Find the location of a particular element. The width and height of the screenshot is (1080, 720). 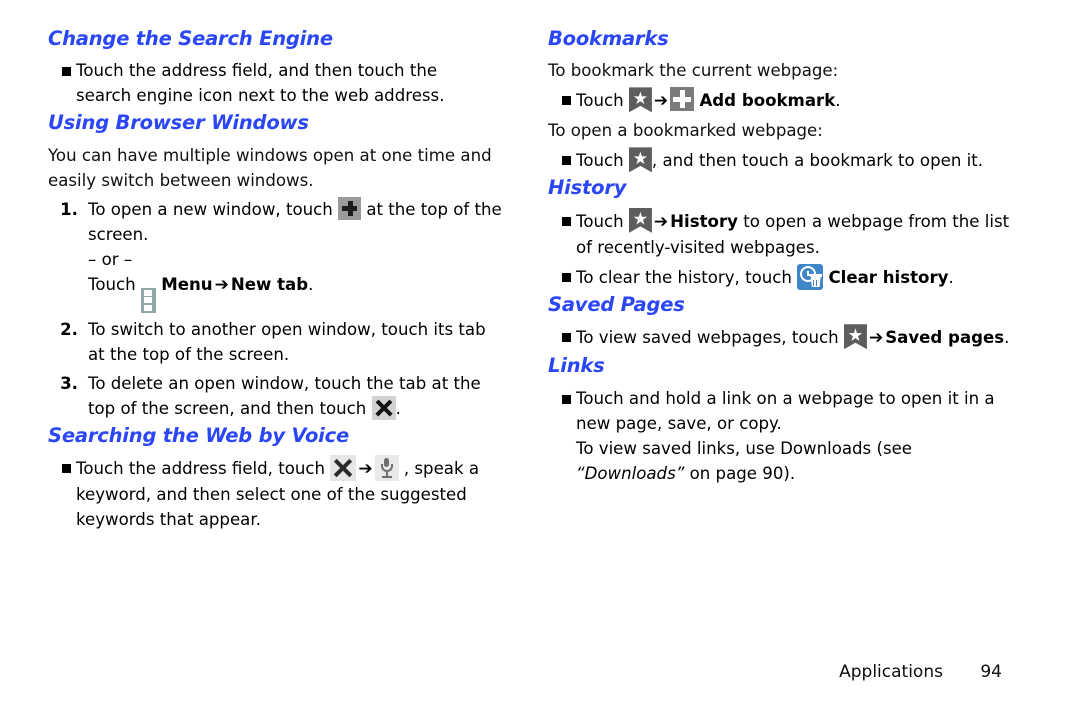

heading-using-browser-windows: Using Browser Windows is located at coordinates (178, 123).